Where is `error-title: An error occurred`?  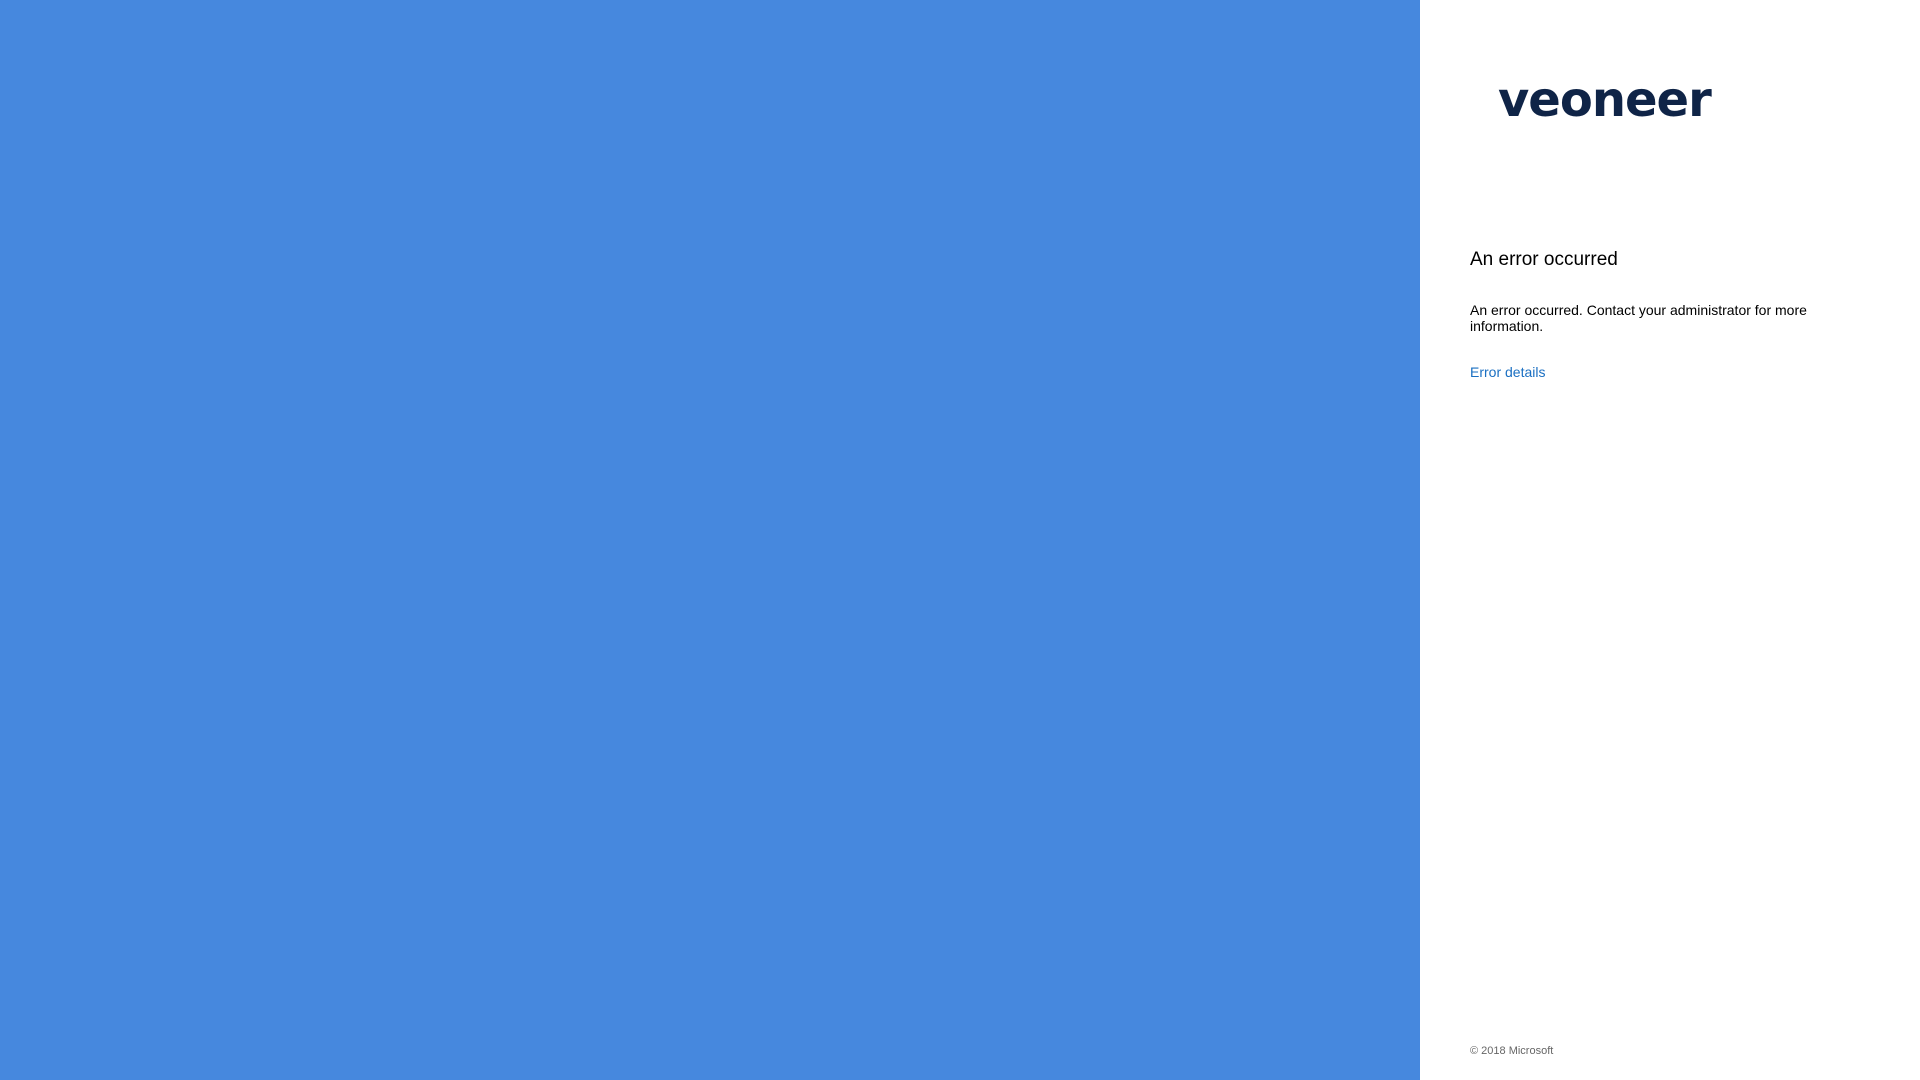
error-title: An error occurred is located at coordinates (1544, 259).